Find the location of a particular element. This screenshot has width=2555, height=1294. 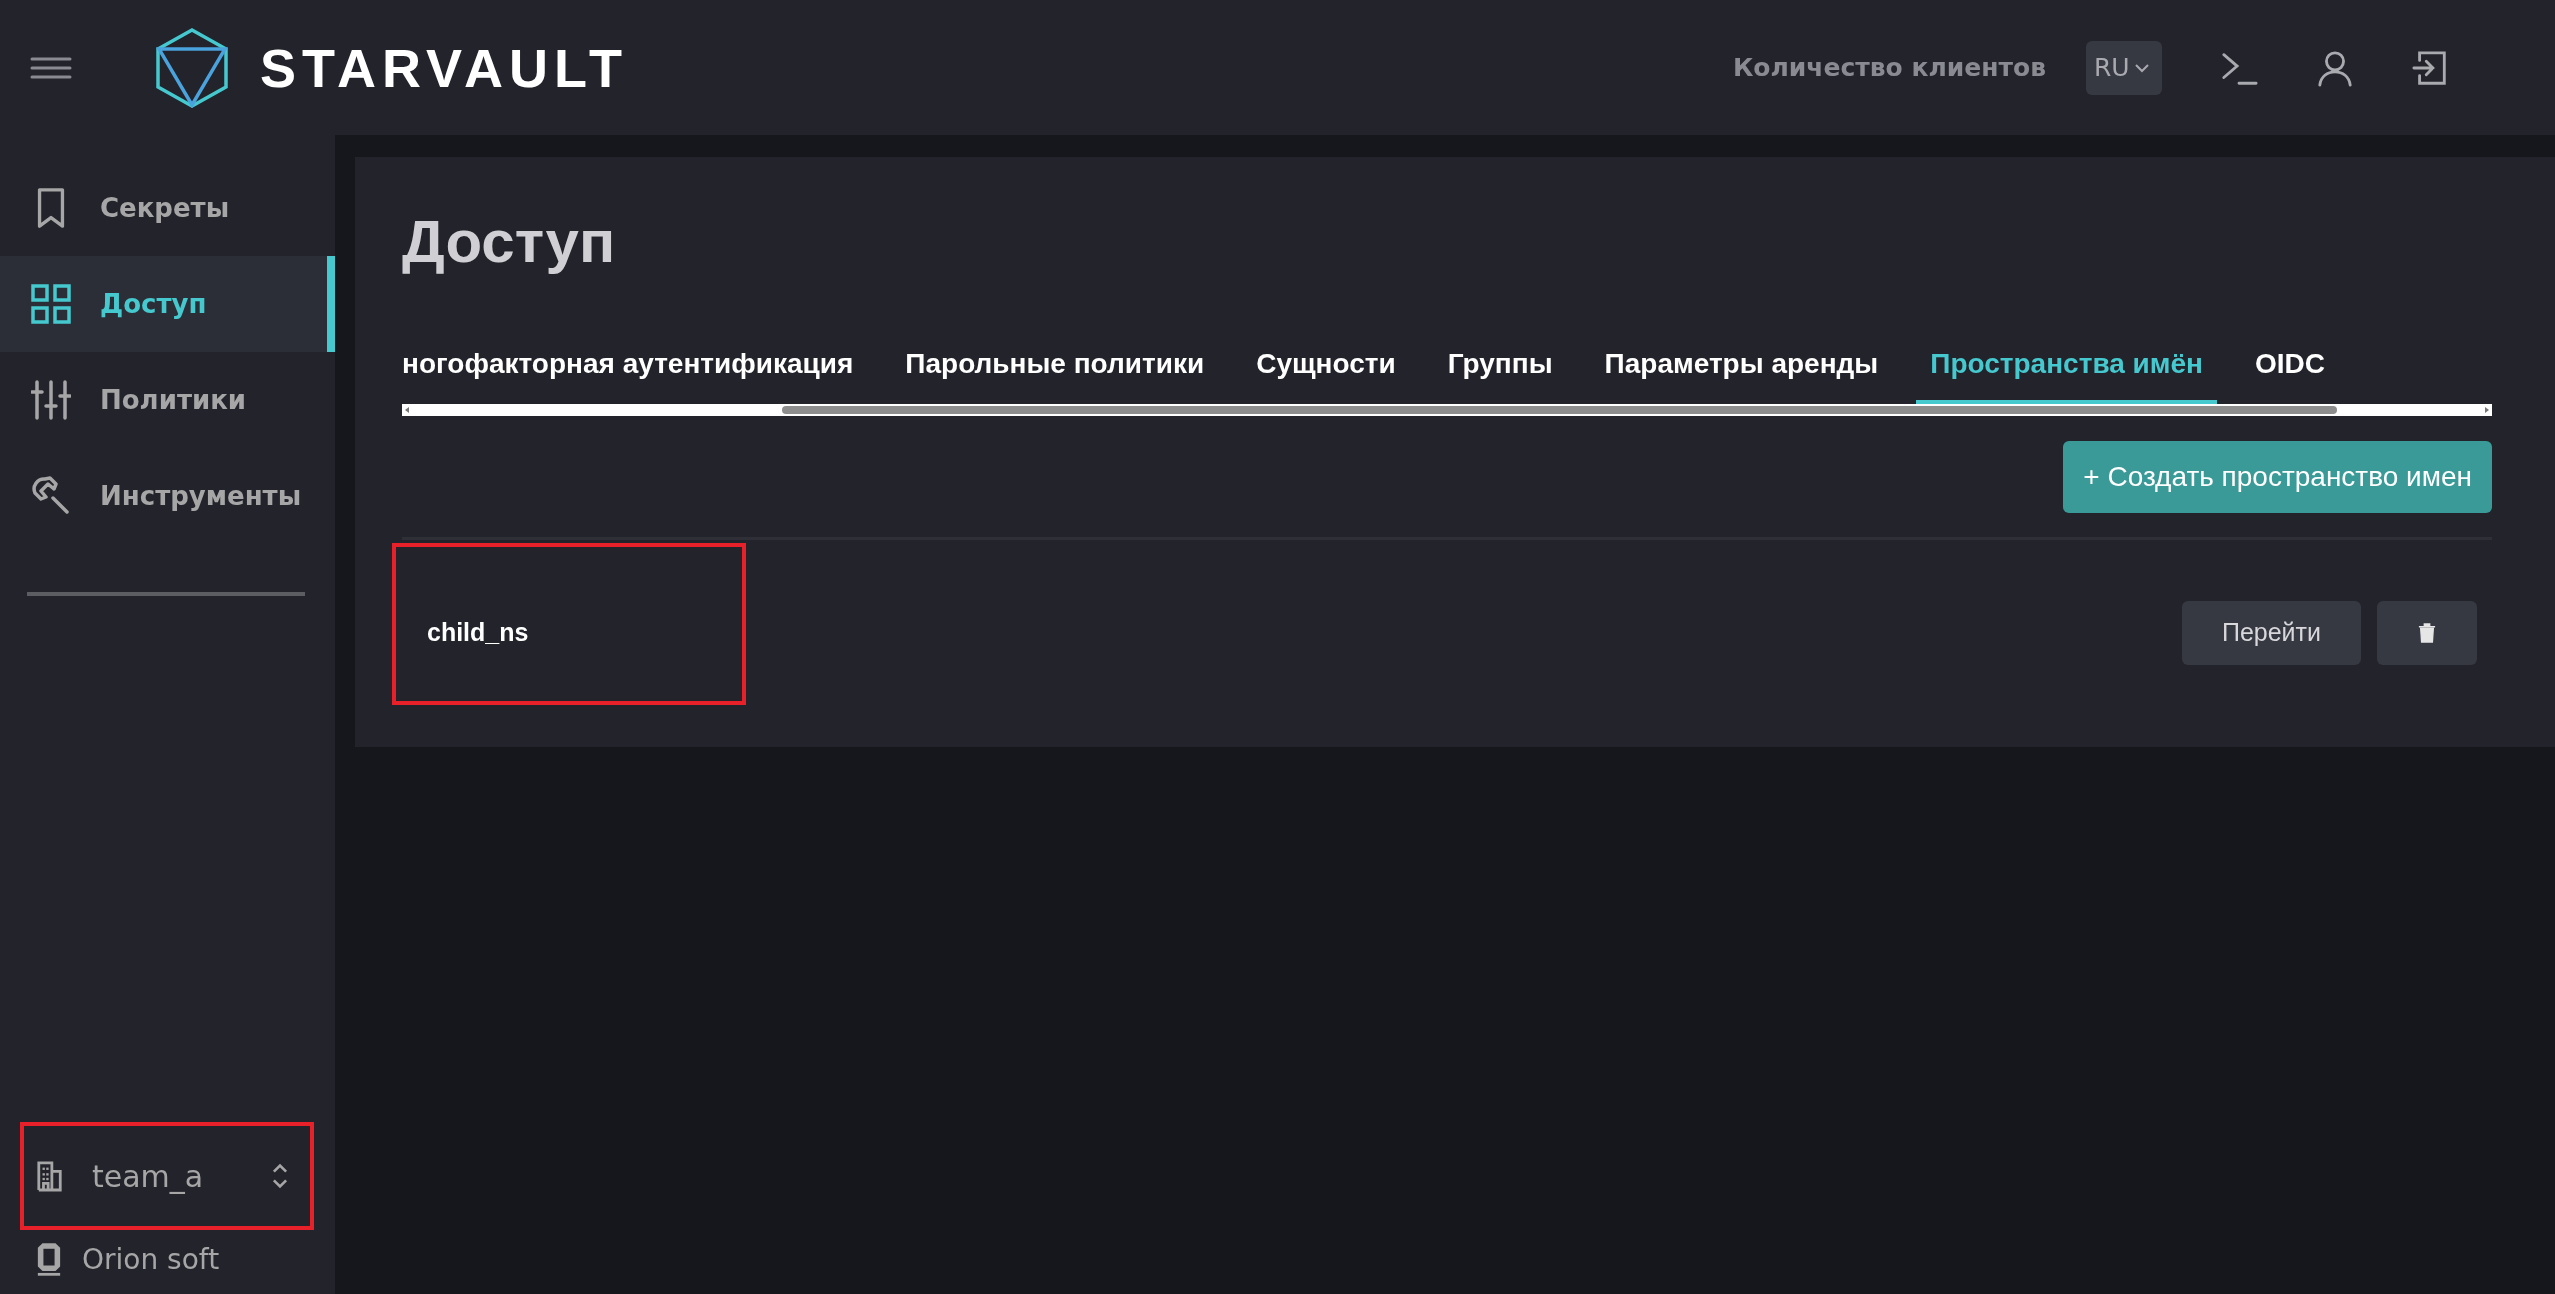

sidebar-item: Инструменты is located at coordinates (167, 496).